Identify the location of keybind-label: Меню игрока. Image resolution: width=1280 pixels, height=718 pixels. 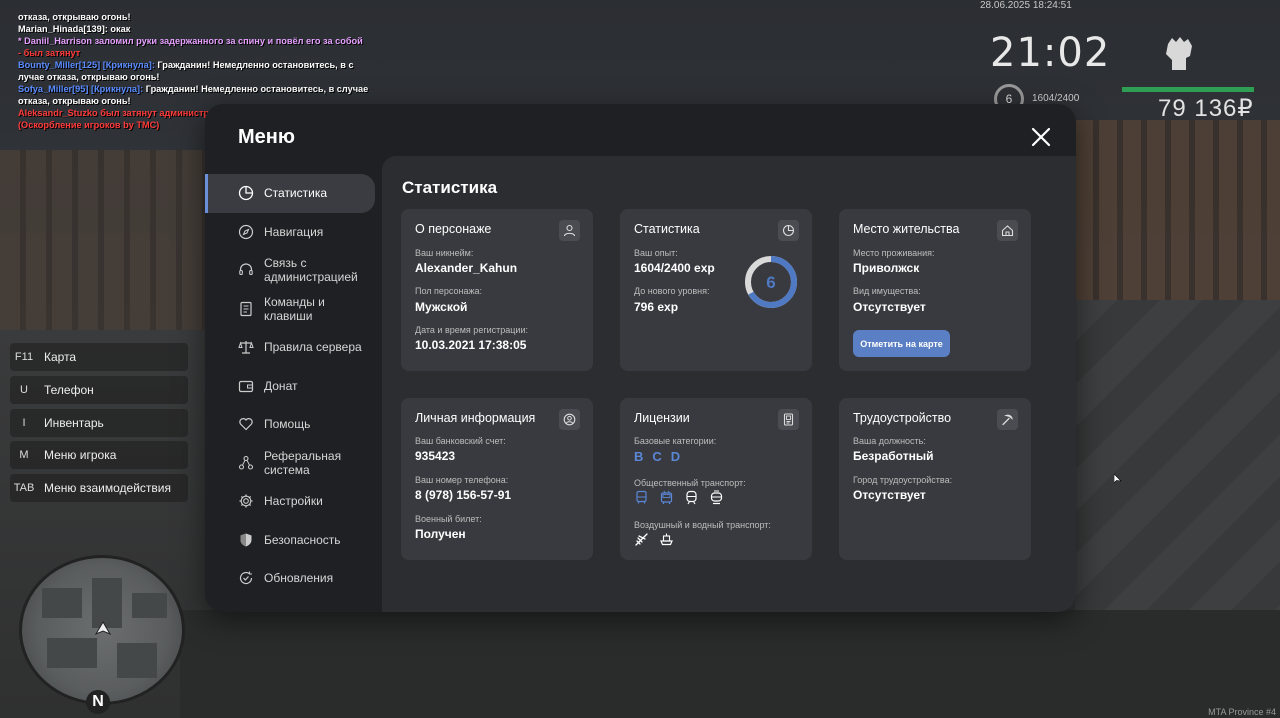
(80, 455).